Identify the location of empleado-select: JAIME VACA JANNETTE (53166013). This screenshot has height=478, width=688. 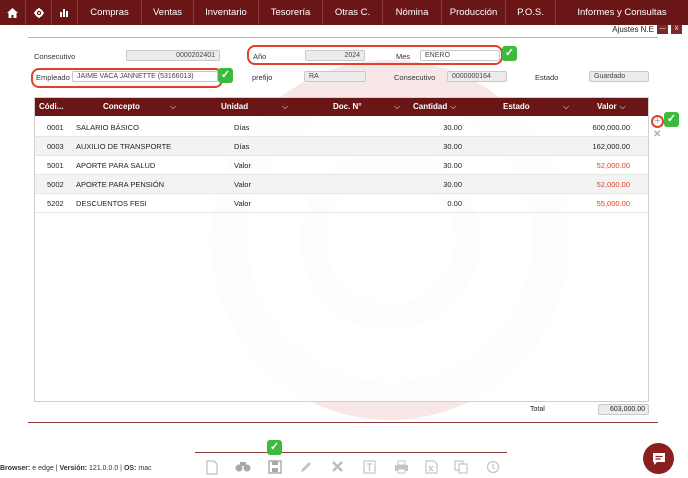
(145, 76).